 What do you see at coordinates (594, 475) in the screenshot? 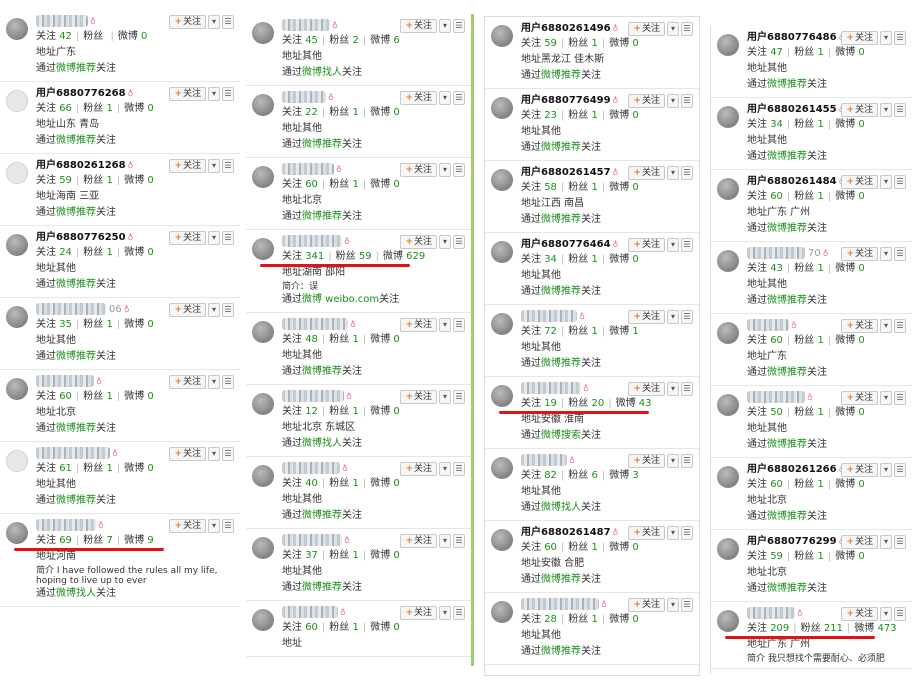
I see `fans-count: 6` at bounding box center [594, 475].